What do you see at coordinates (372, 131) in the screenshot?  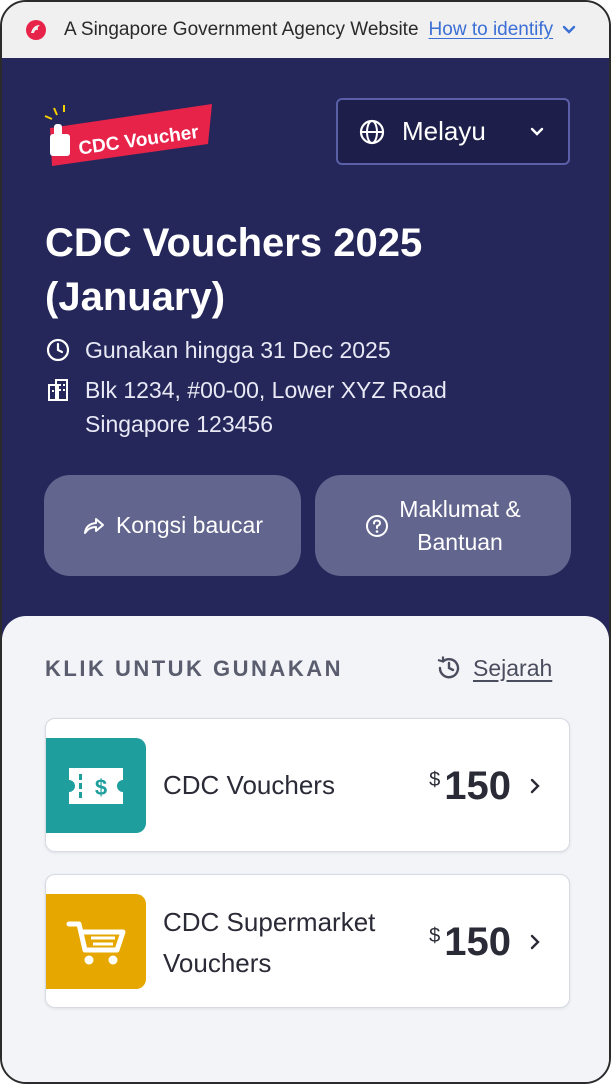 I see `globe-icon` at bounding box center [372, 131].